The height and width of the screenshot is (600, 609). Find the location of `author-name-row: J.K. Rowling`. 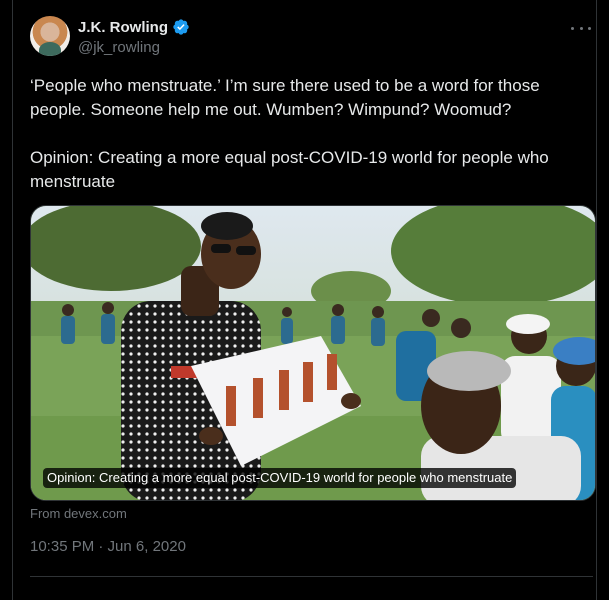

author-name-row: J.K. Rowling is located at coordinates (134, 27).